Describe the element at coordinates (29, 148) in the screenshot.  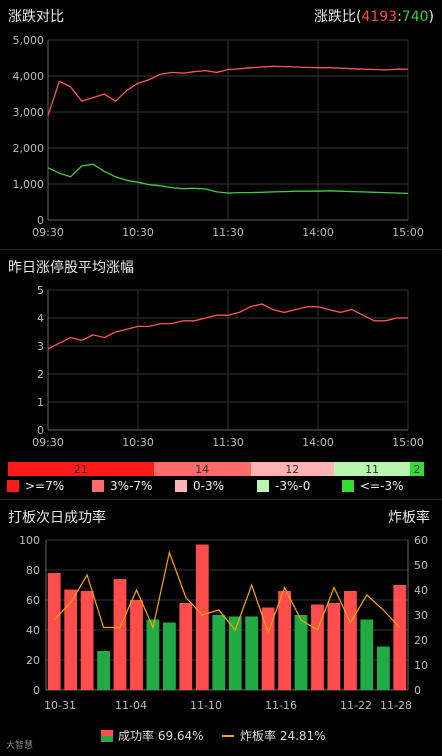
I see `chart1-y-tick: 2,000` at that location.